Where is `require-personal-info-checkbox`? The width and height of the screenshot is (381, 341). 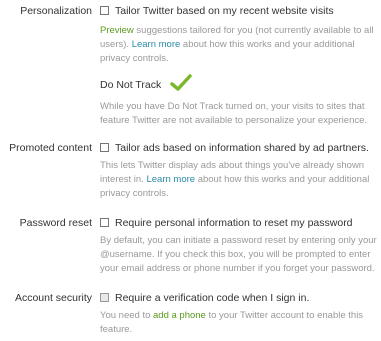
require-personal-info-checkbox is located at coordinates (104, 222).